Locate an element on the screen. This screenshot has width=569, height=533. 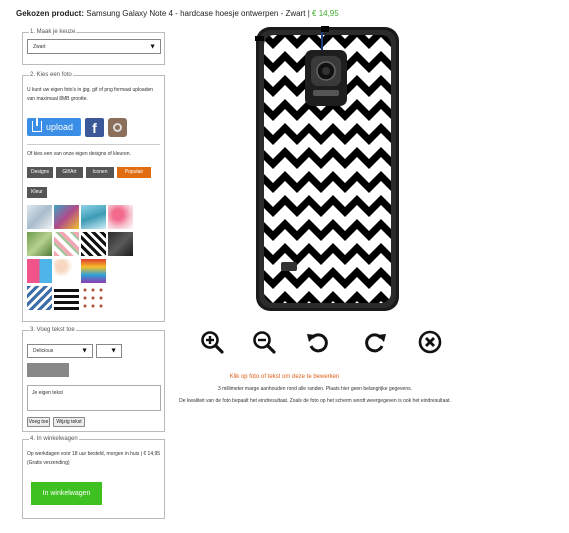
rotate-right-icon is located at coordinates (375, 343).